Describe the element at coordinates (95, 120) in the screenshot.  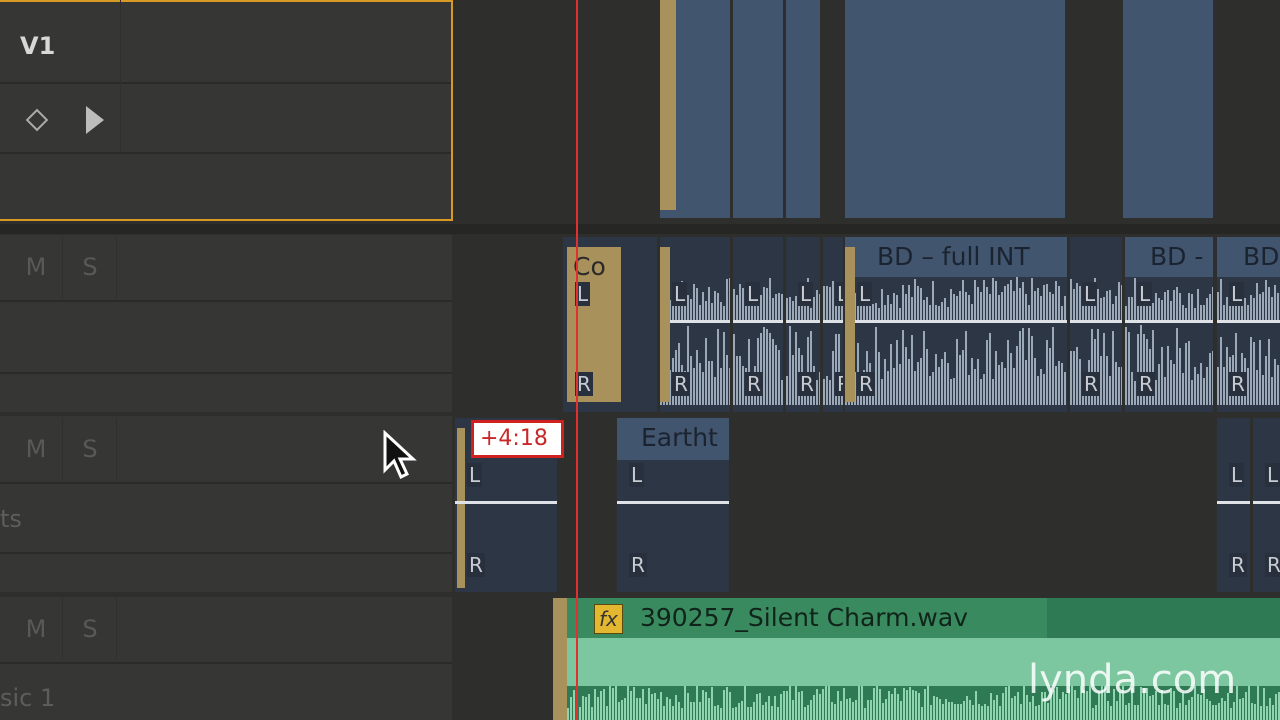
I see `play-icon` at that location.